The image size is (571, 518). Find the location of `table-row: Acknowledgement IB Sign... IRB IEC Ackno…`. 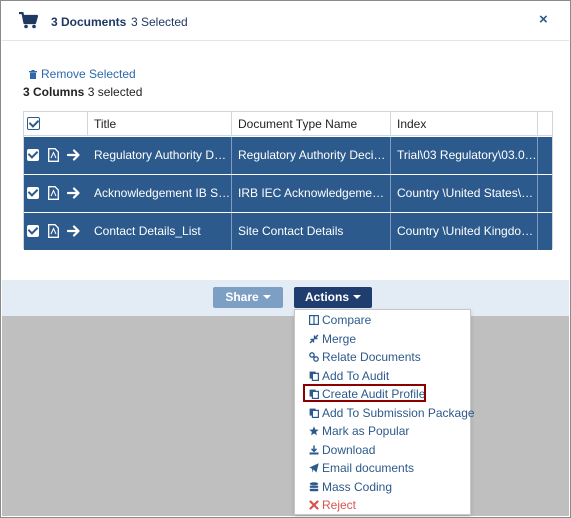

table-row: Acknowledgement IB Sign... IRB IEC Ackno… is located at coordinates (288, 193).